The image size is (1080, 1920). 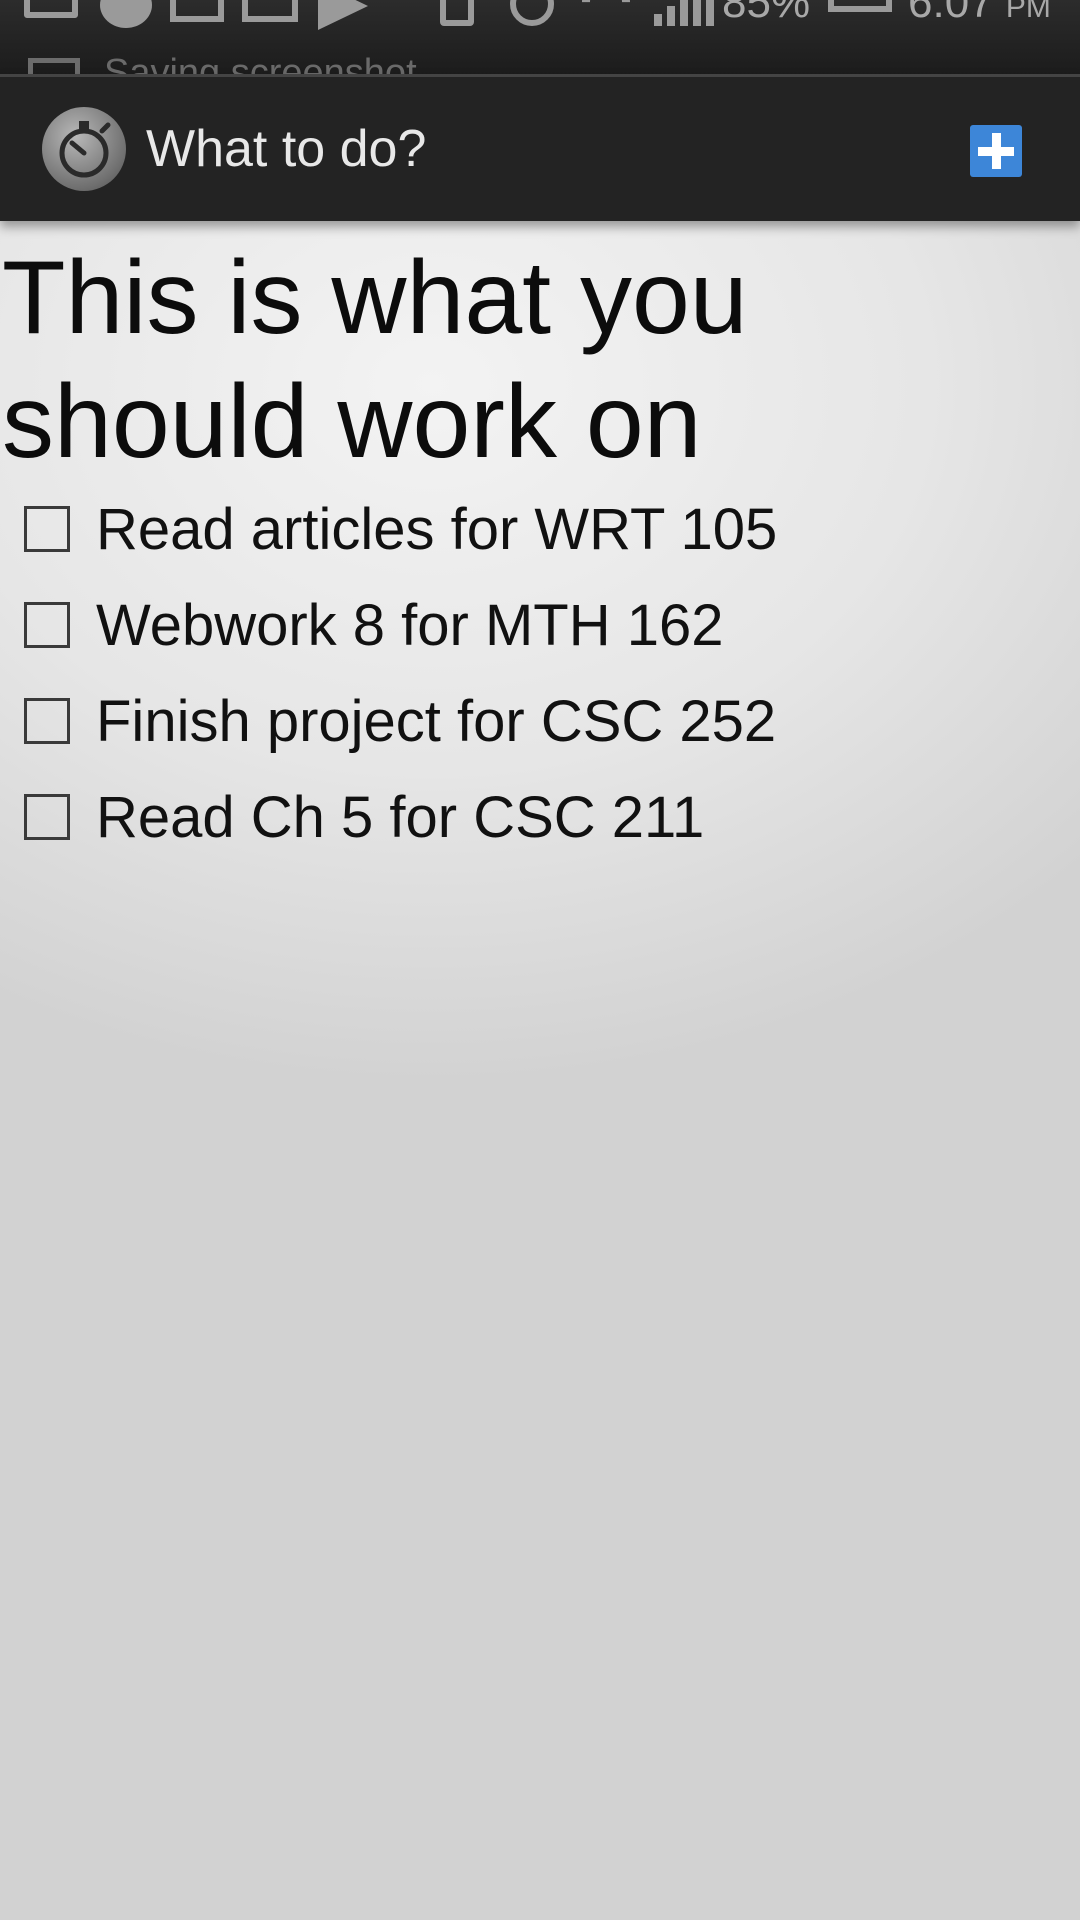 I want to click on task-label: Read Ch 5 for CSC 211, so click(x=400, y=817).